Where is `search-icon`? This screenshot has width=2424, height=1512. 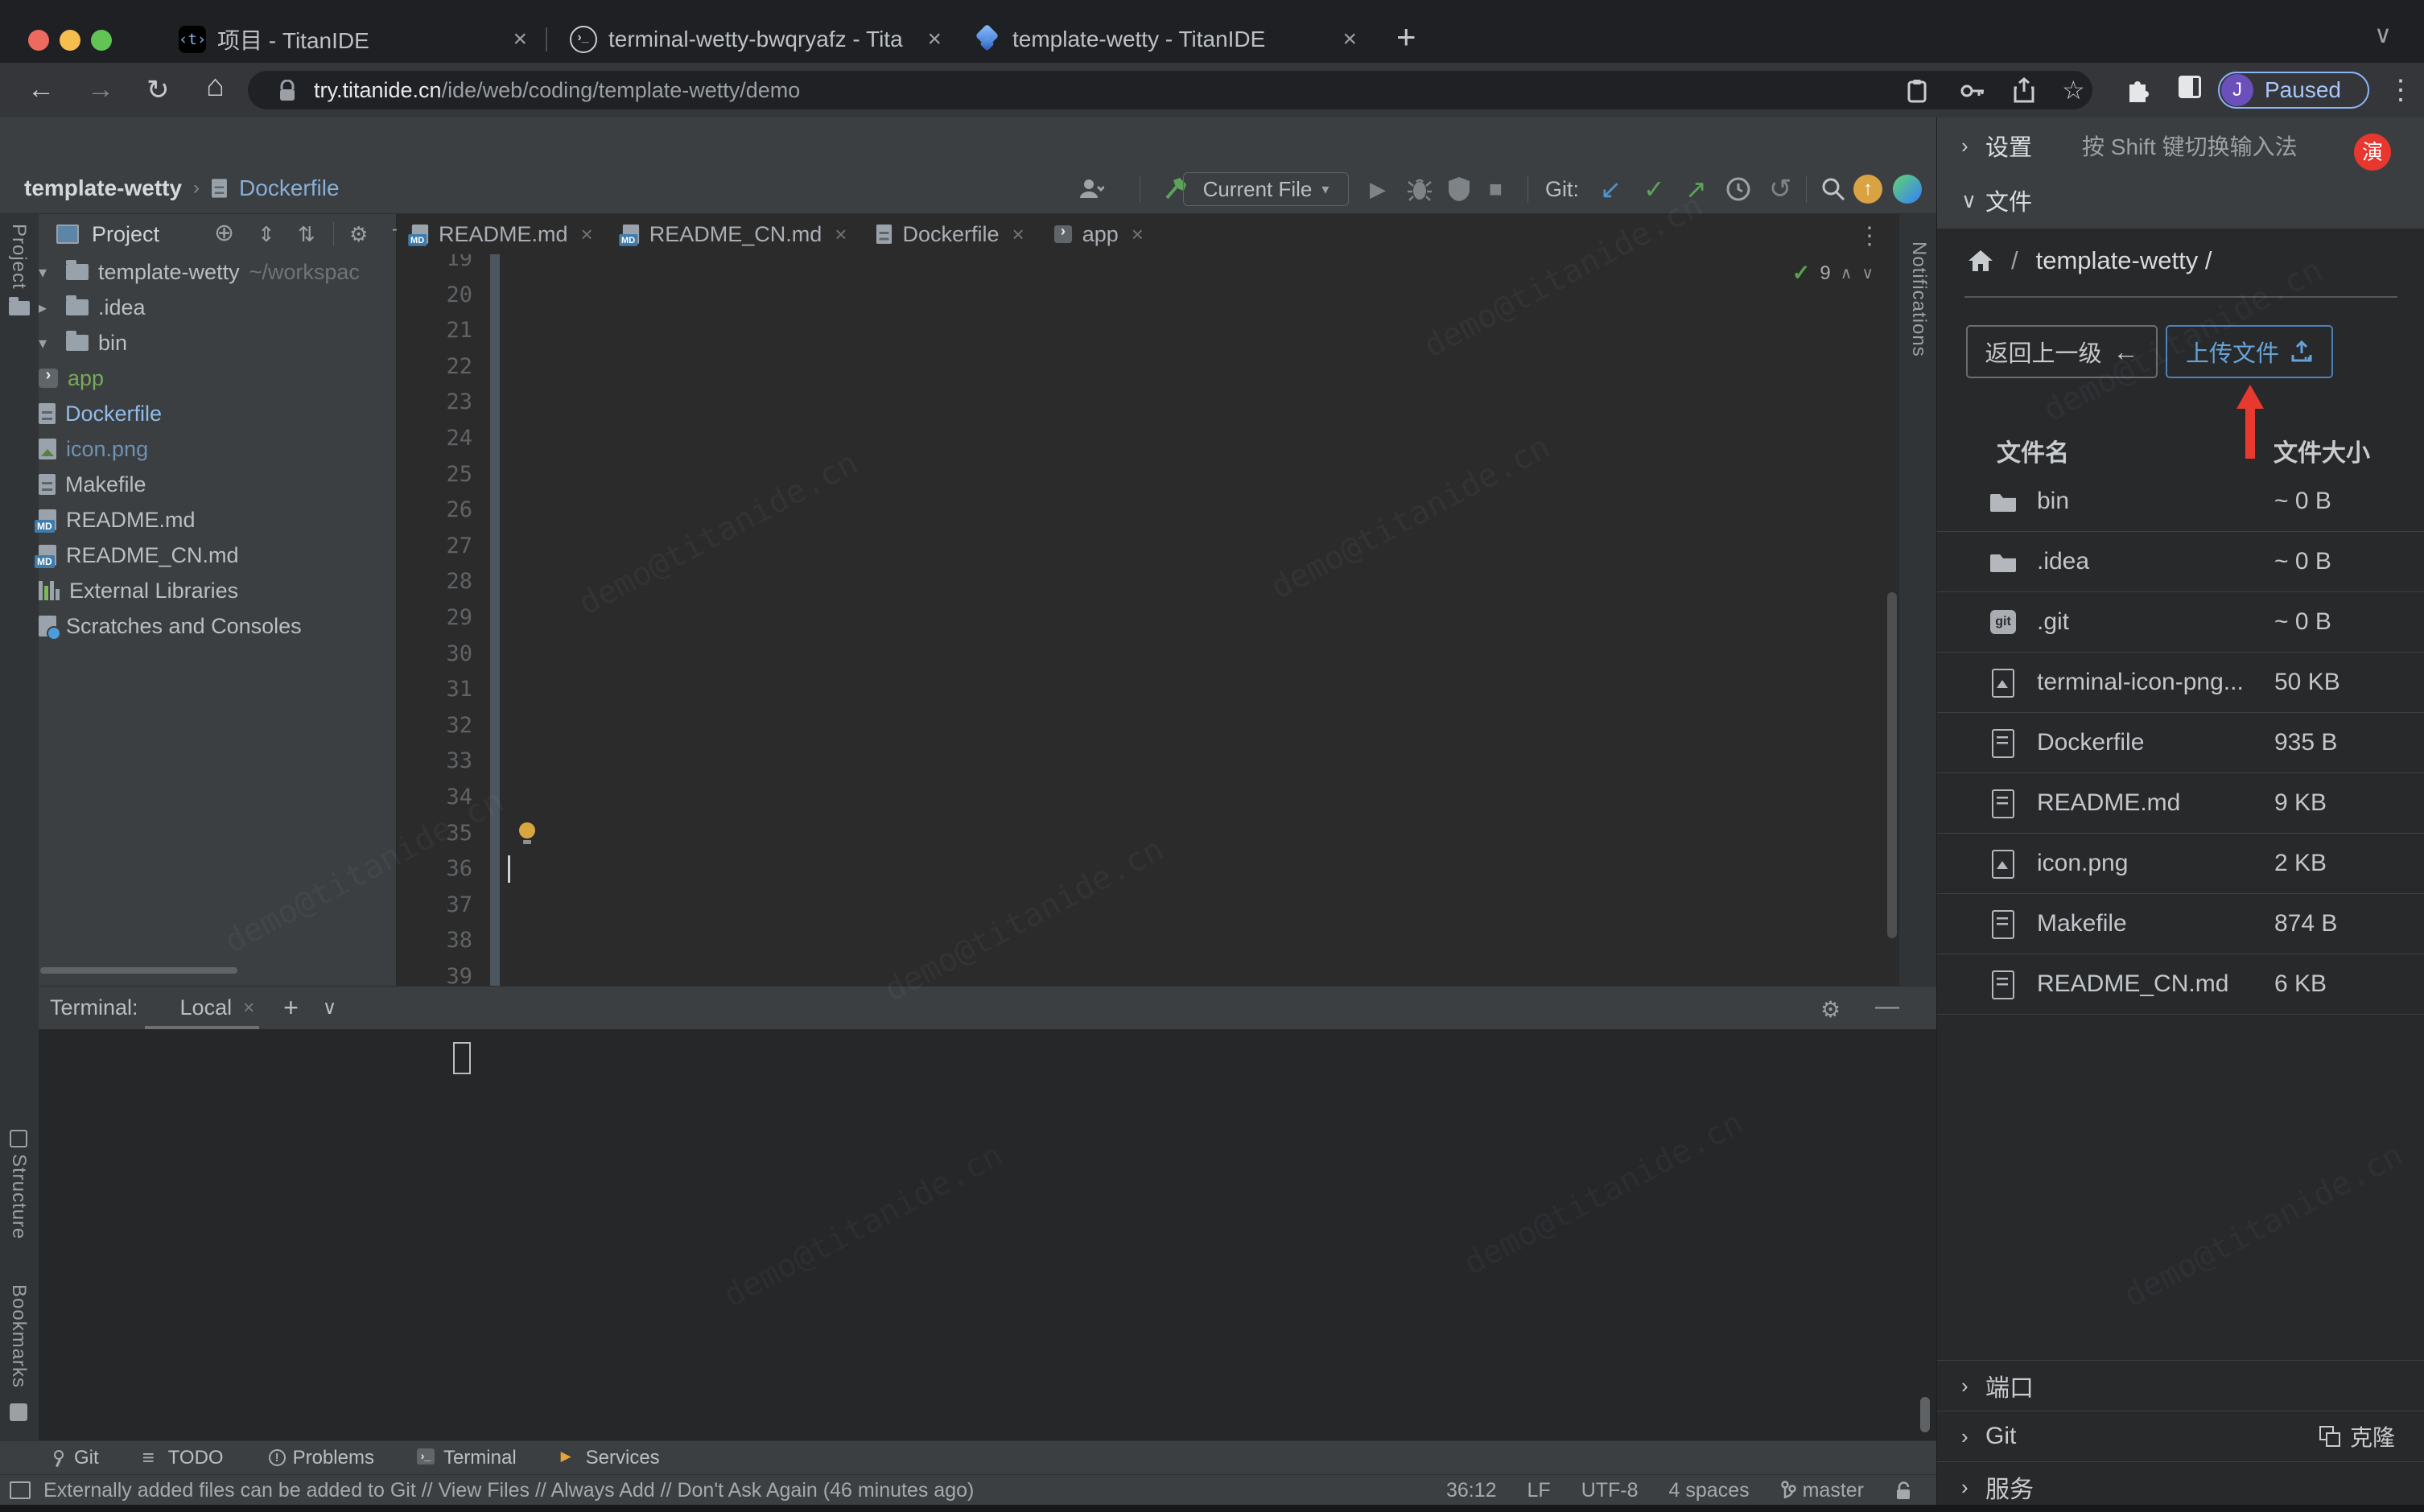
search-icon is located at coordinates (1833, 189).